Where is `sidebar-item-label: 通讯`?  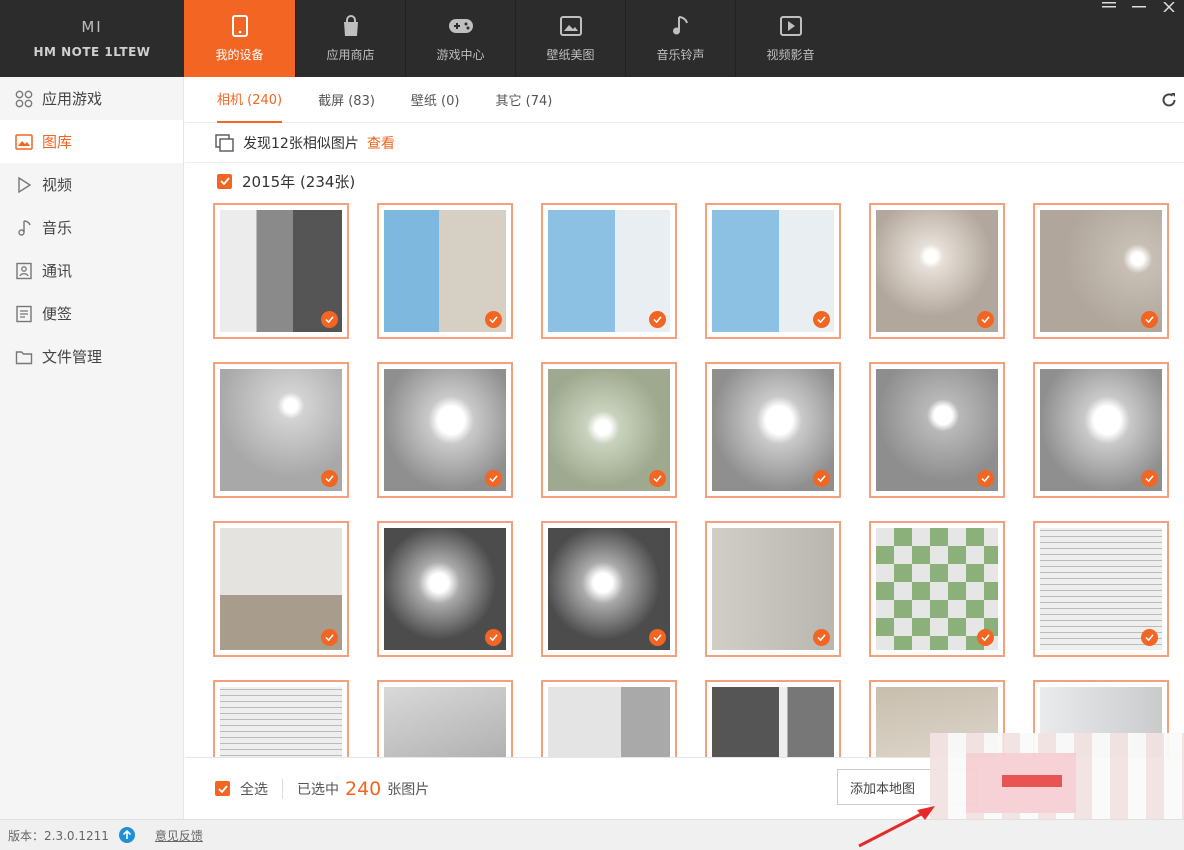 sidebar-item-label: 通讯 is located at coordinates (57, 271).